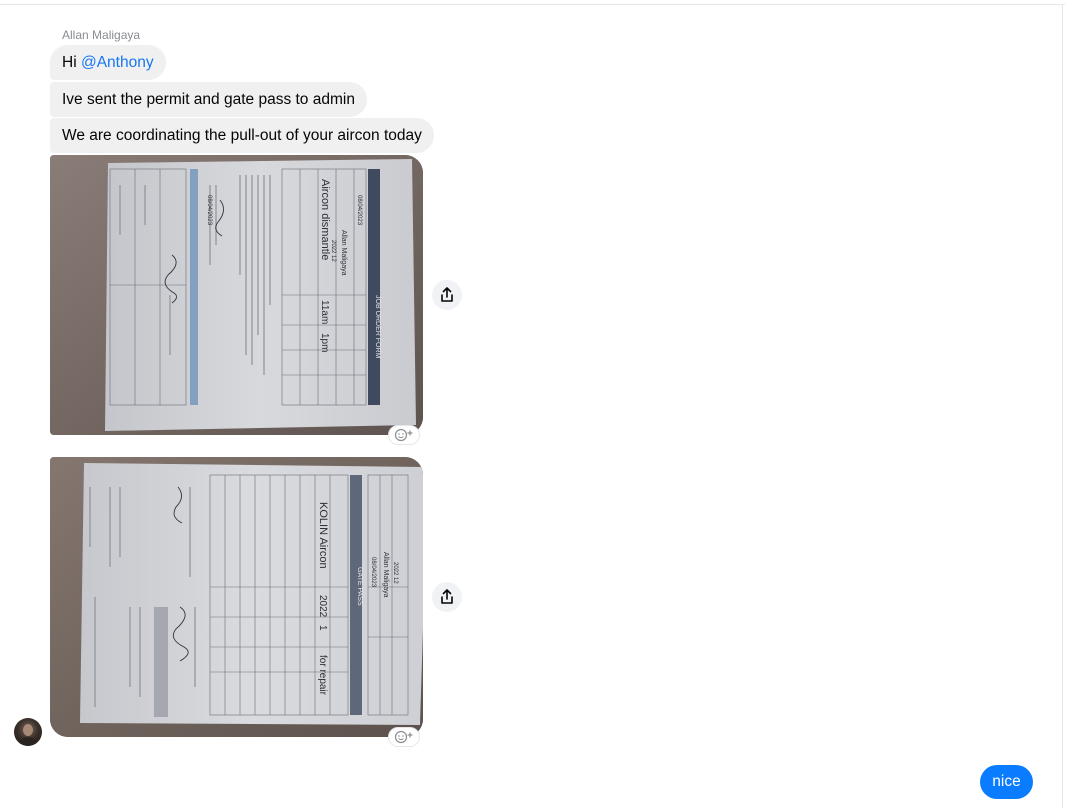  I want to click on my-message-text: nice, so click(1006, 781).